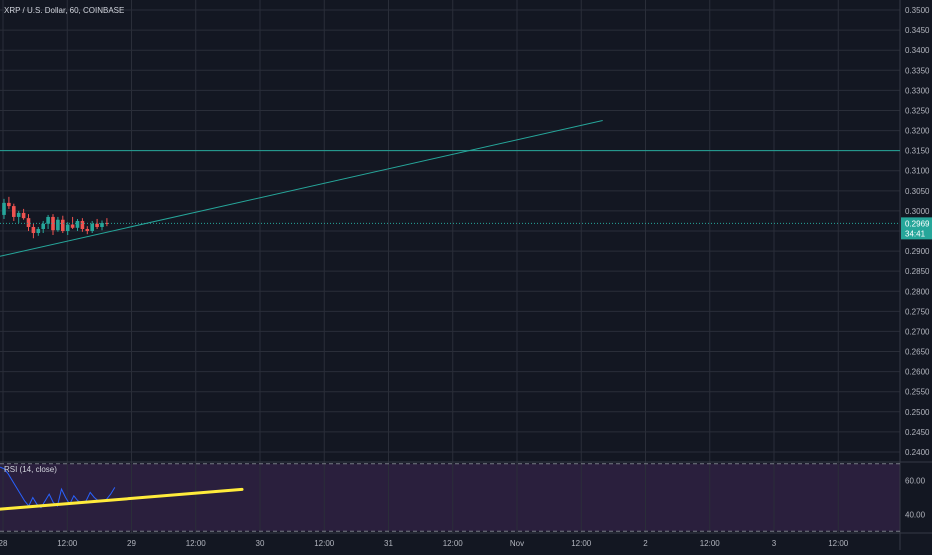 The image size is (932, 555). I want to click on price-tick-label: 0.3400, so click(917, 50).